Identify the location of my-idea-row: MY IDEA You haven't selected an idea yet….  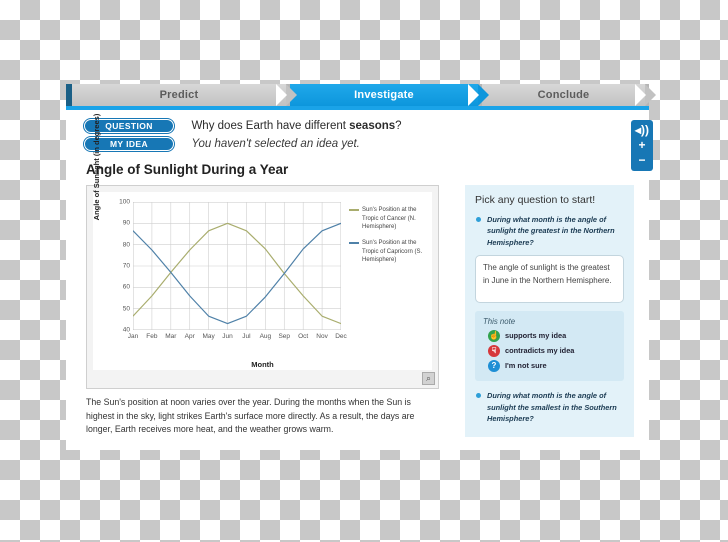
(222, 144).